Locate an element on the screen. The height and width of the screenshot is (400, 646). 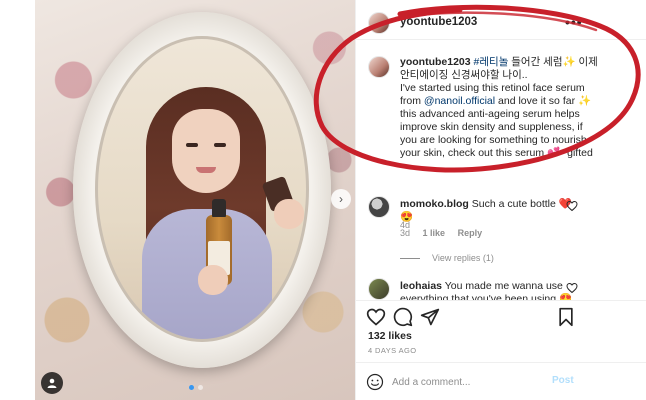
caption-username: yoontube1203 is located at coordinates (435, 62).